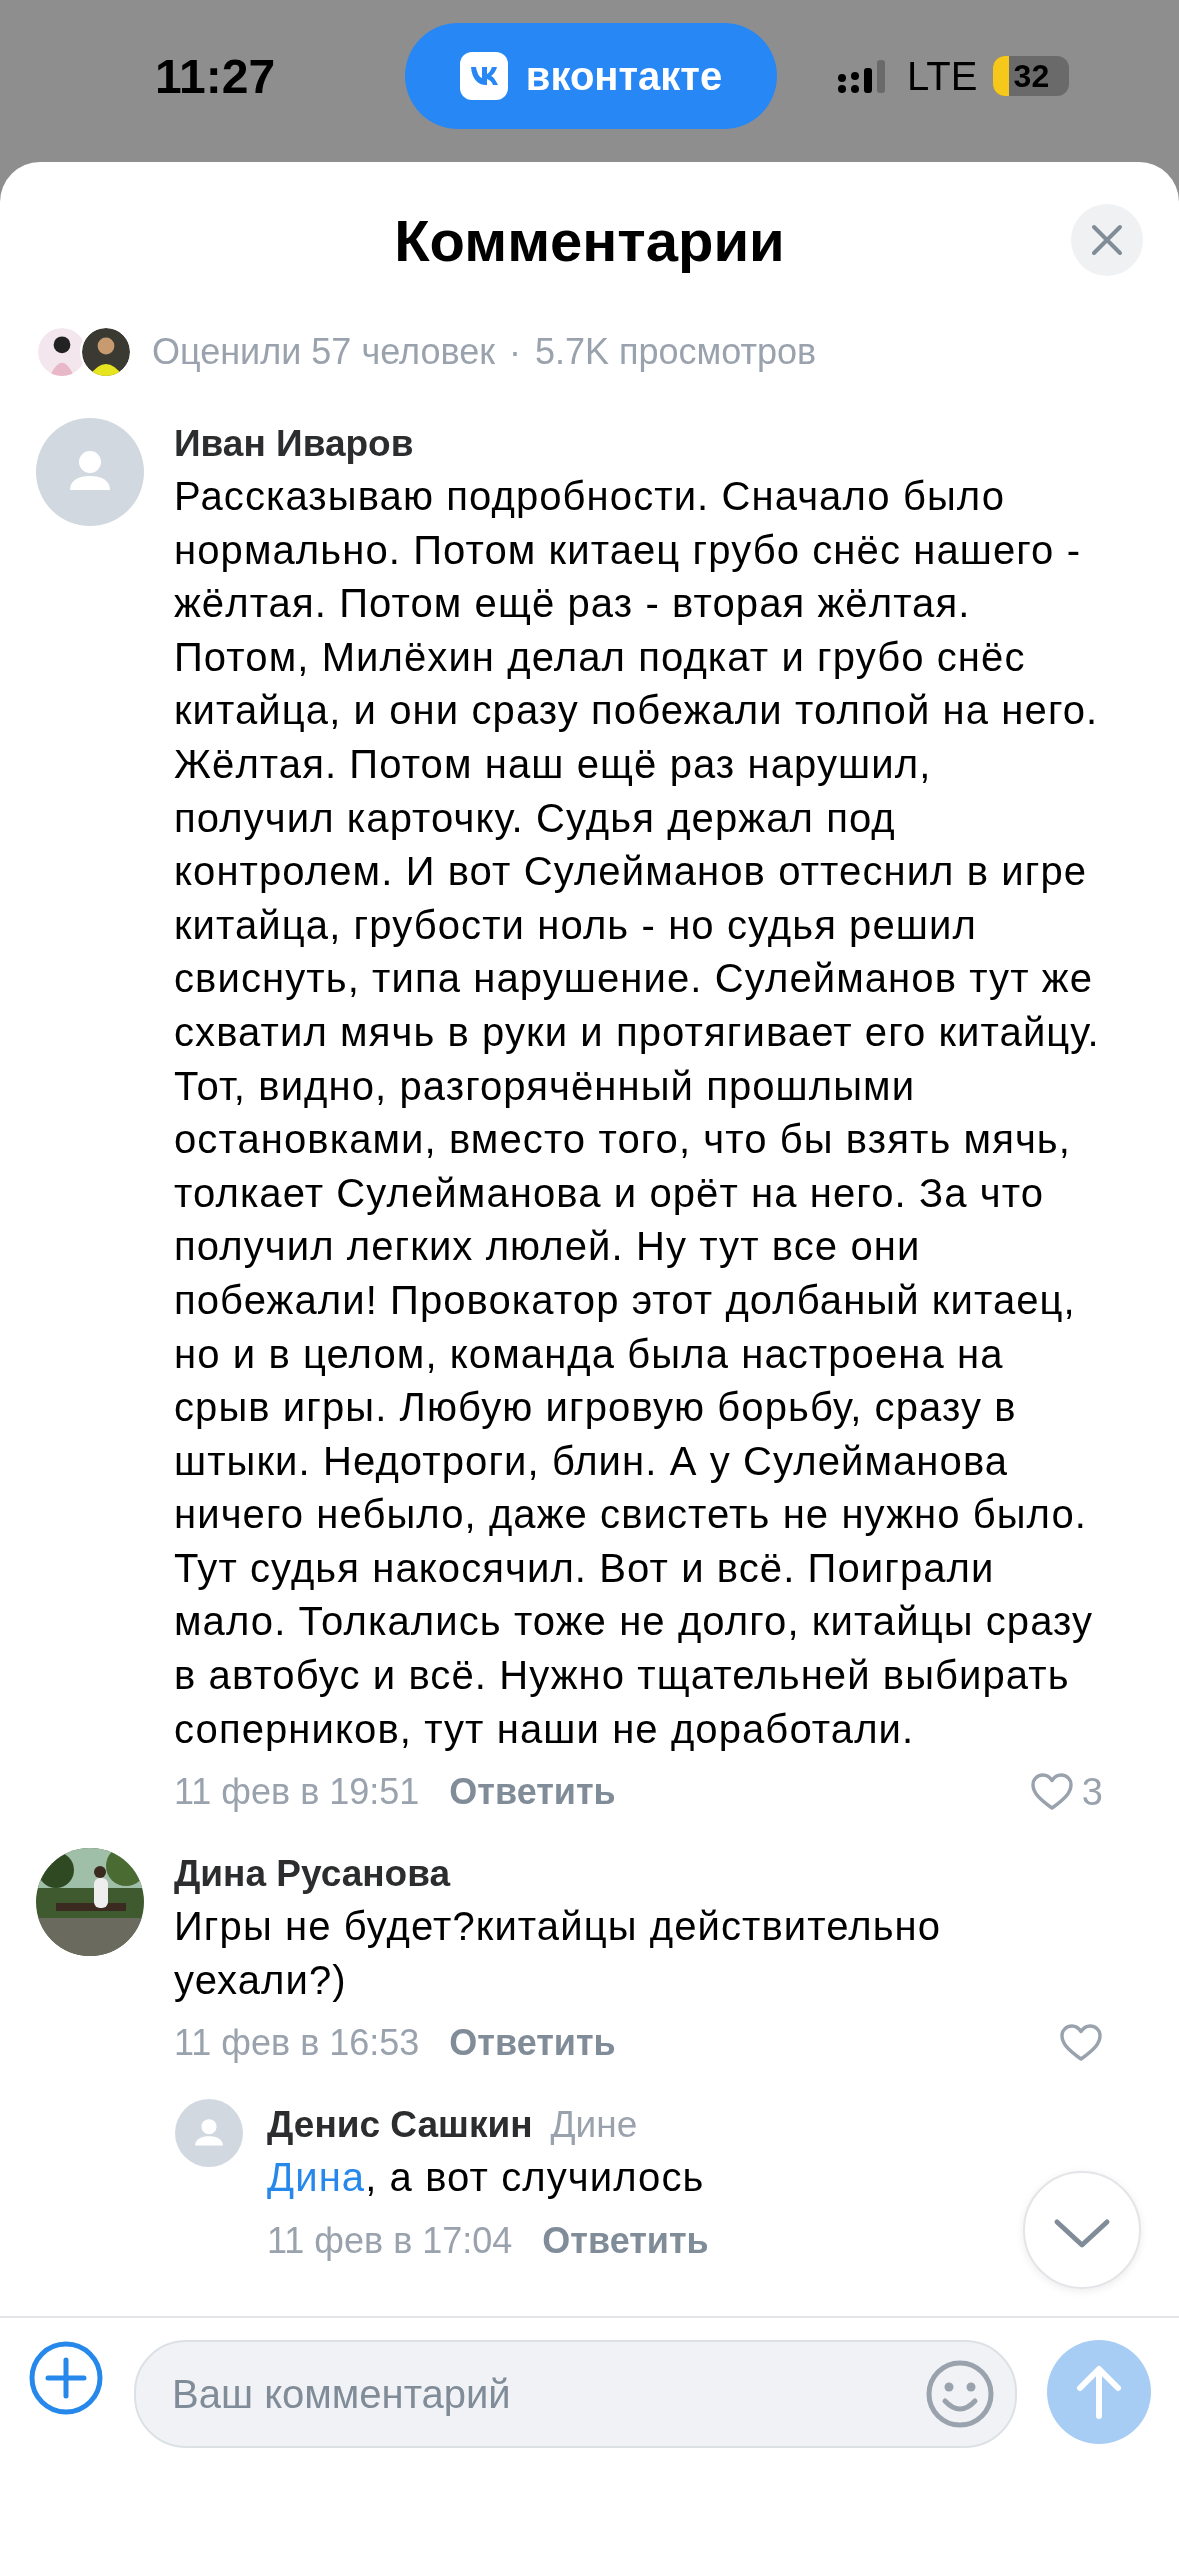 Image resolution: width=1179 pixels, height=2556 pixels. Describe the element at coordinates (960, 2394) in the screenshot. I see `emoji-icon` at that location.